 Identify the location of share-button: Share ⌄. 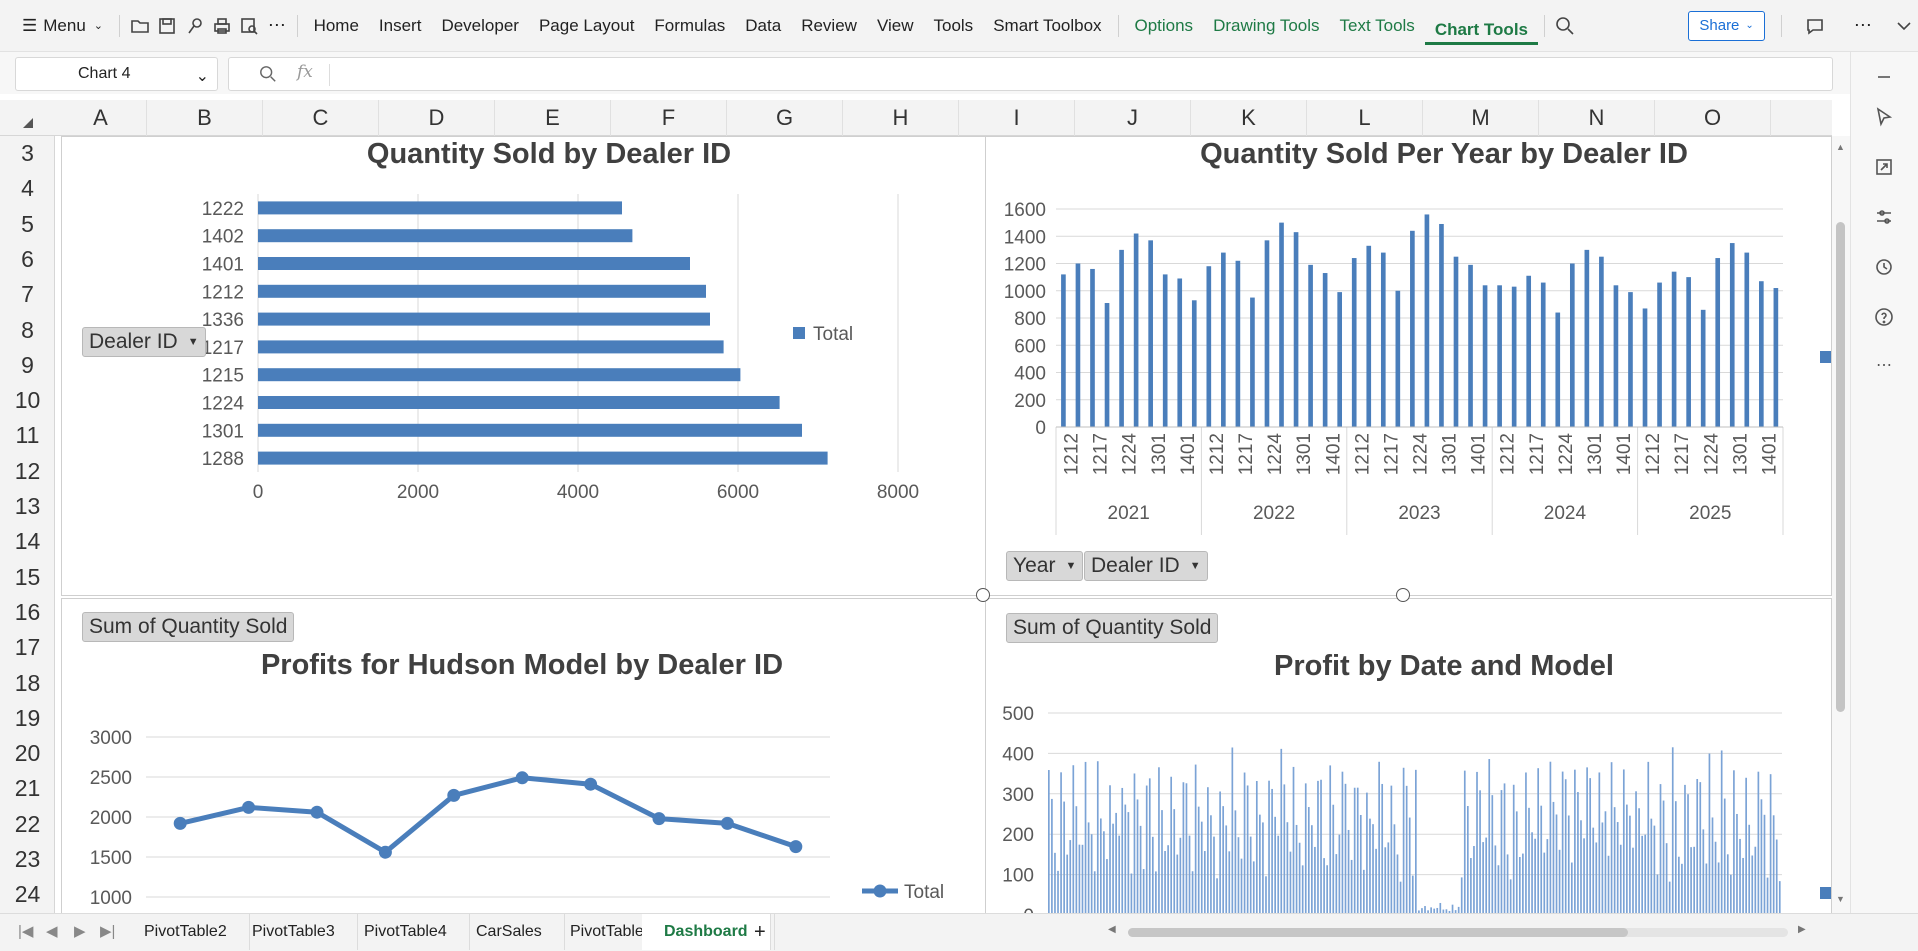
(1726, 25).